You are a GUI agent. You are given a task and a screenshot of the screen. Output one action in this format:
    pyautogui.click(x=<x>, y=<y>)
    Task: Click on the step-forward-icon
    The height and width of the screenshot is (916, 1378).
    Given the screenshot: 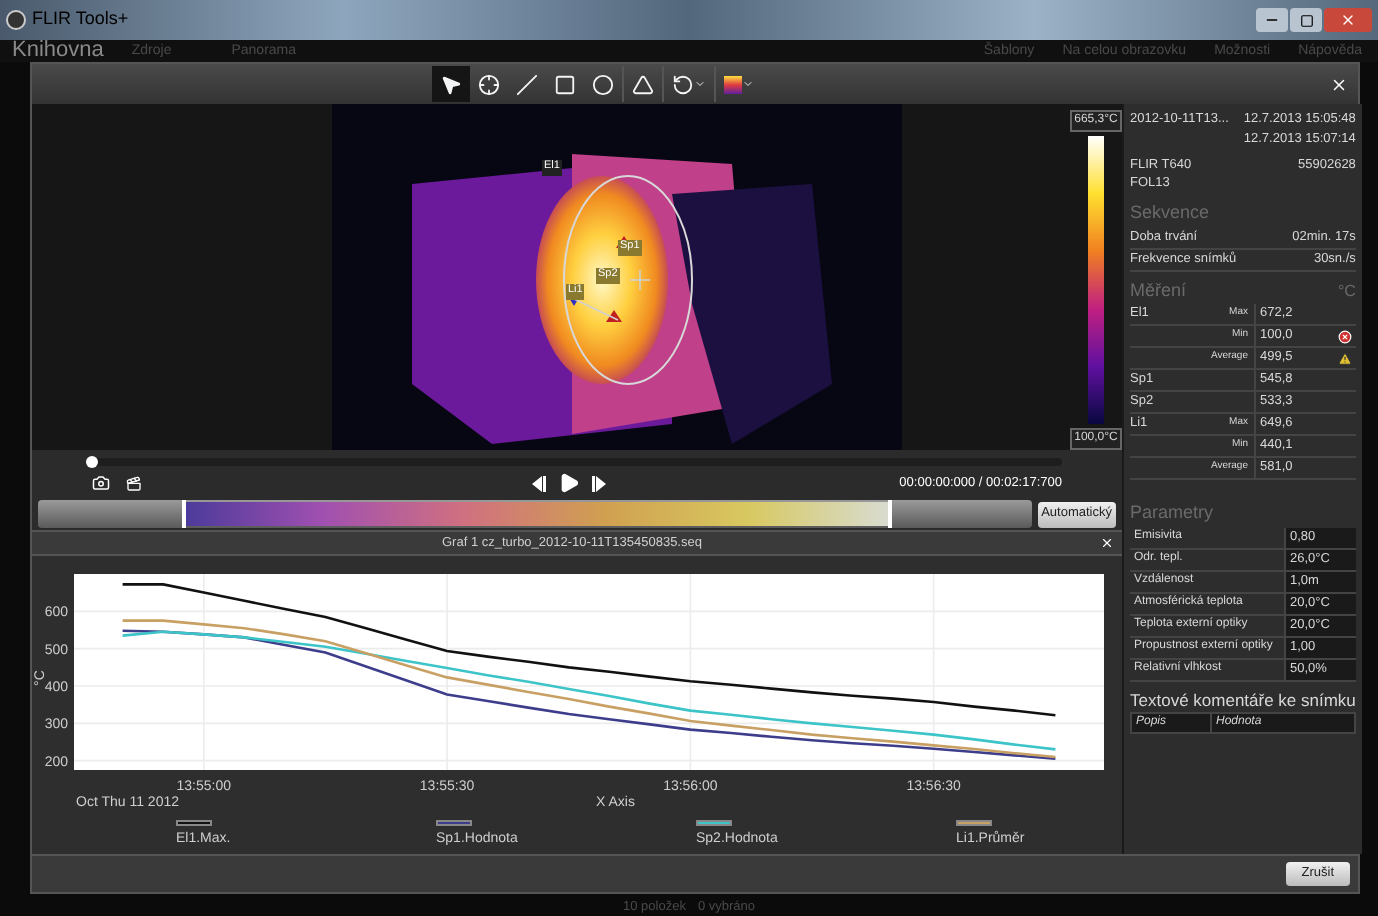 What is the action you would take?
    pyautogui.click(x=599, y=483)
    